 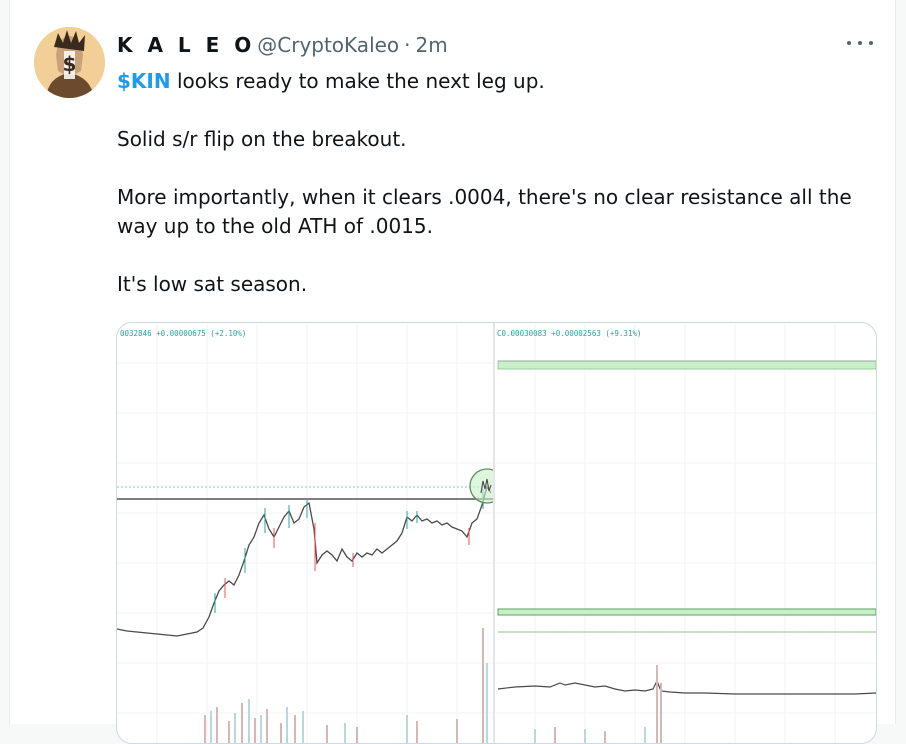 I want to click on chart-left-price-label: 0032846 +0.00000675 (+2.10%), so click(x=183, y=333).